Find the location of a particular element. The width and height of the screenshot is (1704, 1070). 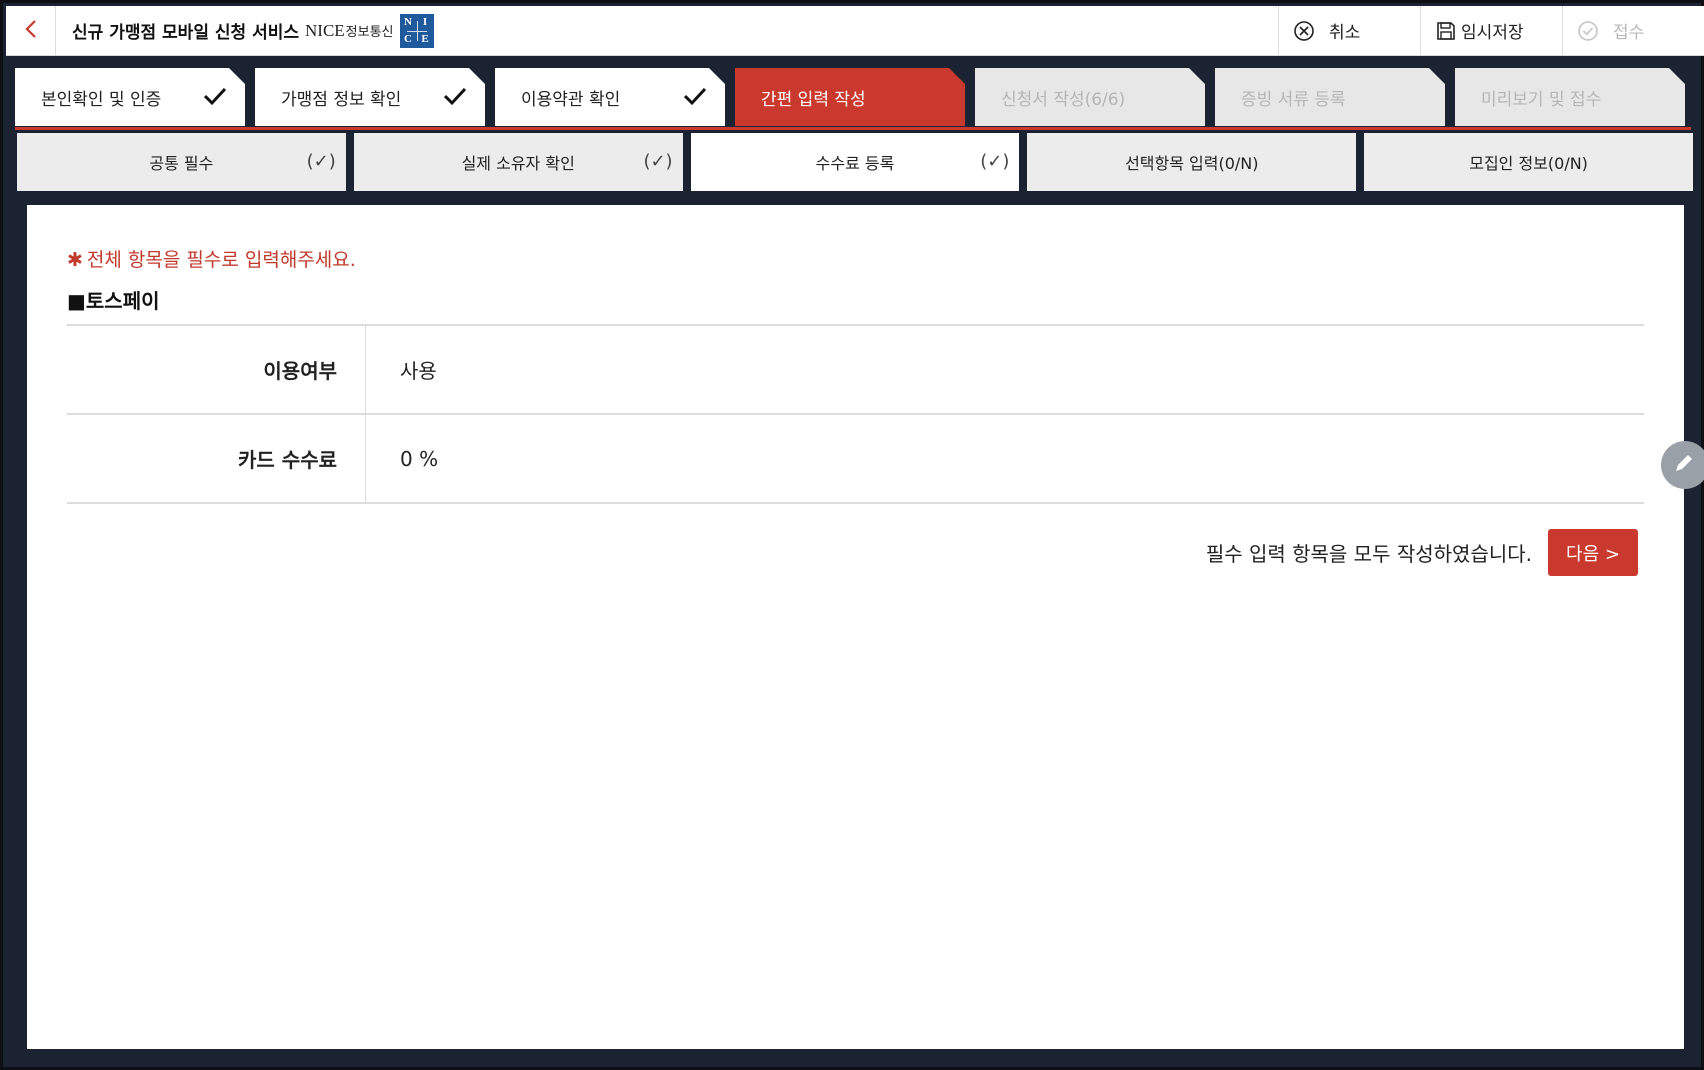

subtab-label: 모집인 정보(0/N) is located at coordinates (1528, 163).